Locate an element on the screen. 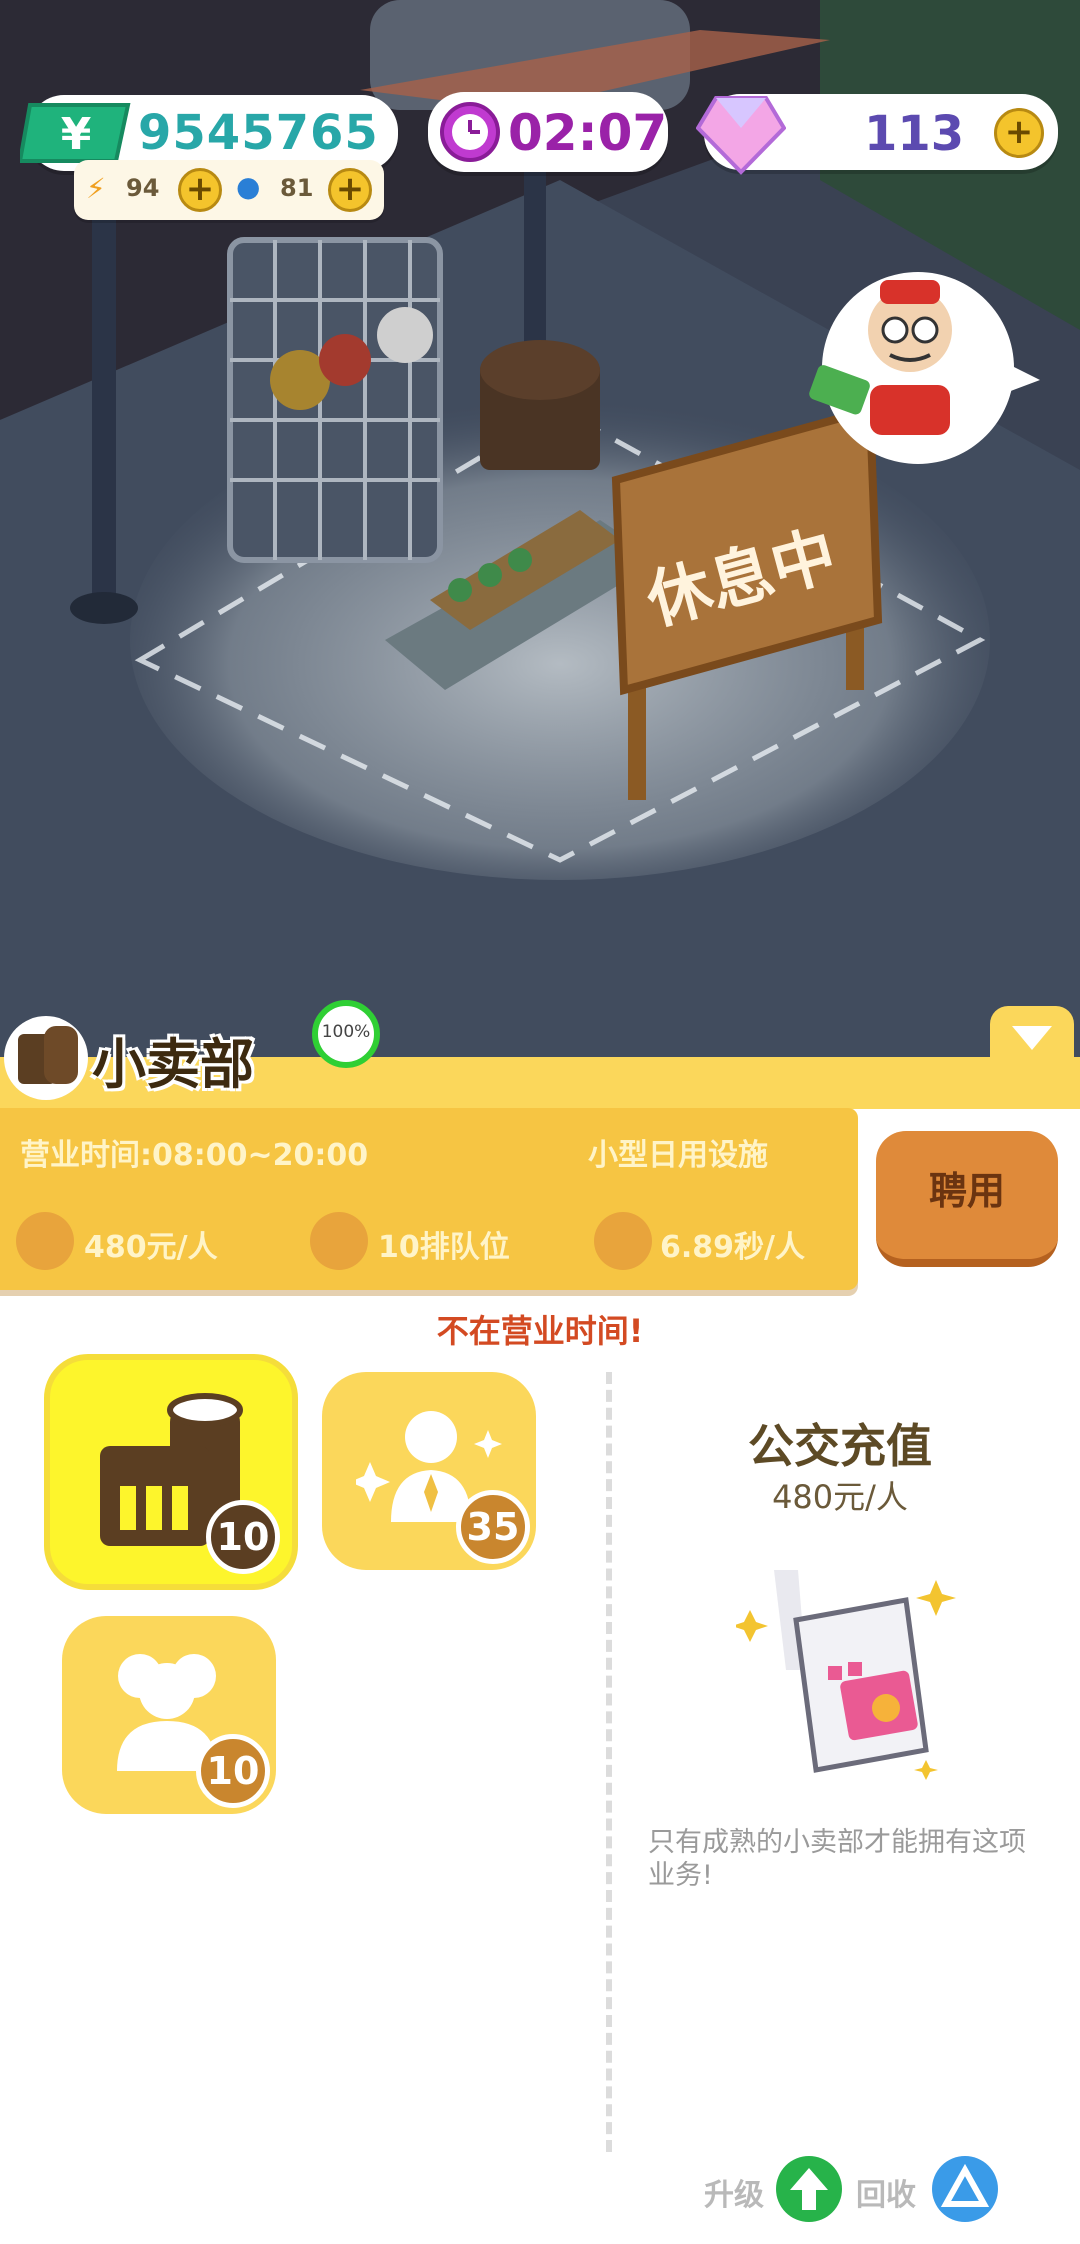  progress-ring: 100% is located at coordinates (346, 1034).